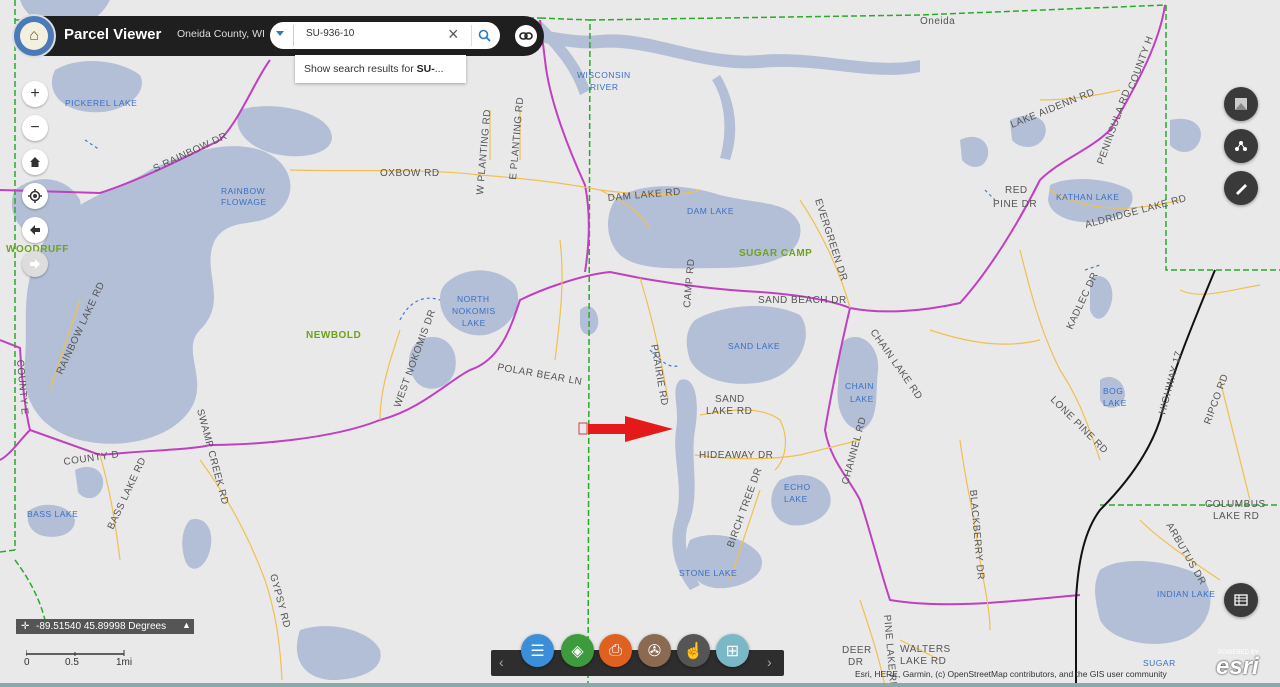  What do you see at coordinates (708, 573) in the screenshot?
I see `water-stone-lake: STONE LAKE` at bounding box center [708, 573].